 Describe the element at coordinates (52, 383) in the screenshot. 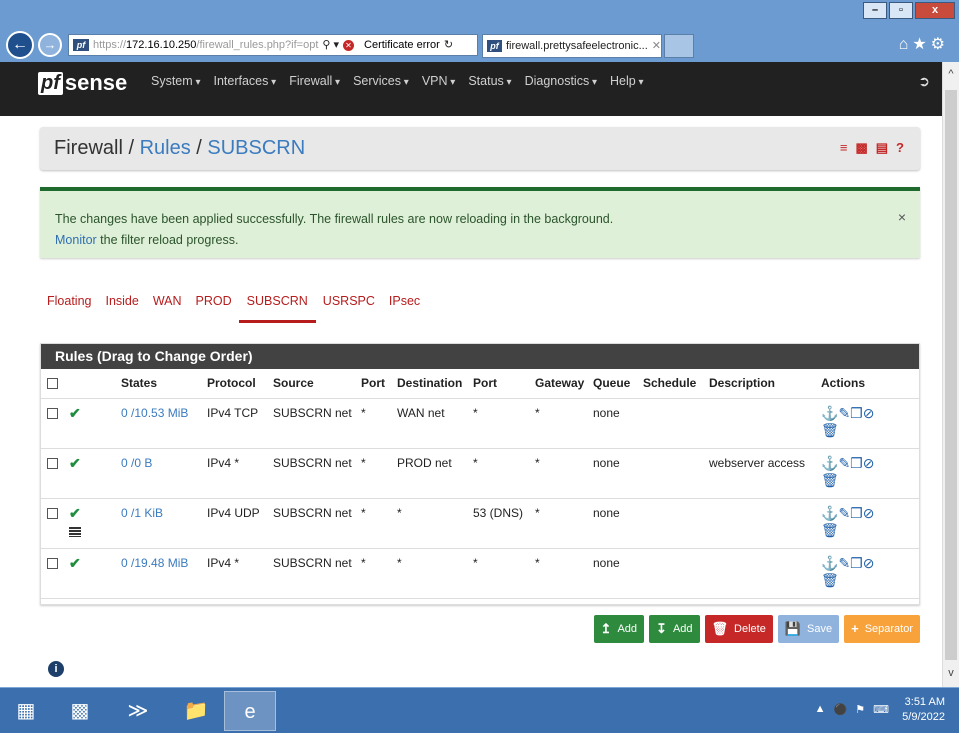

I see `select-all-checkbox` at that location.